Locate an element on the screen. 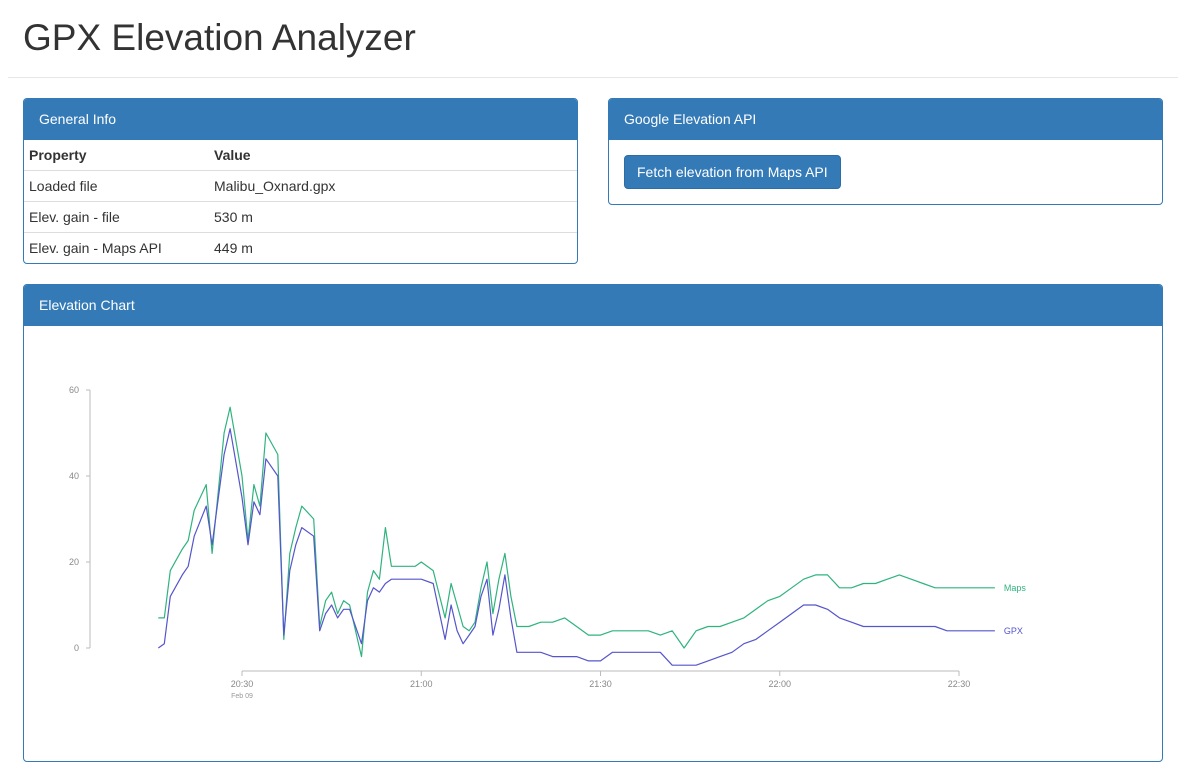 This screenshot has width=1191, height=774. row-value: 530 m is located at coordinates (393, 216).